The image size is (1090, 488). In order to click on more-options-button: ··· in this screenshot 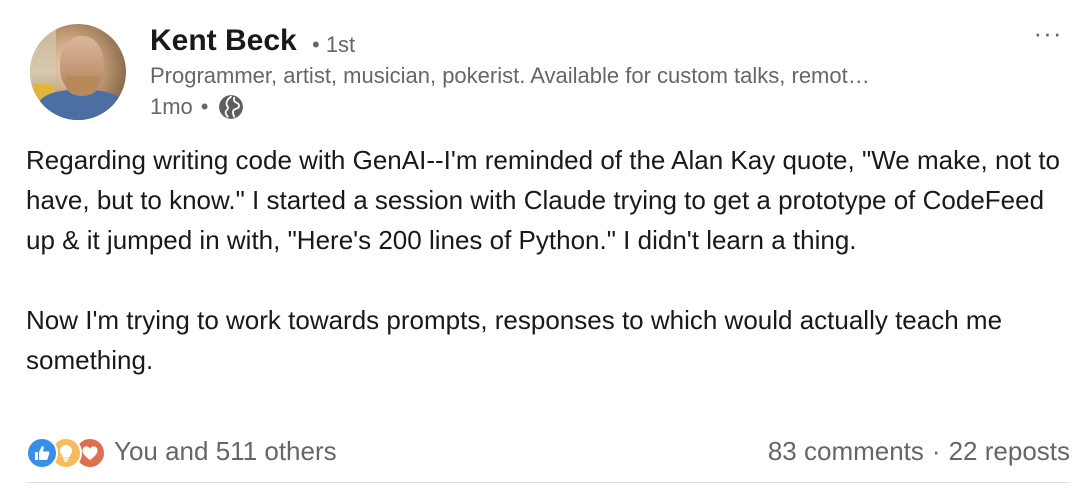, I will do `click(1048, 33)`.